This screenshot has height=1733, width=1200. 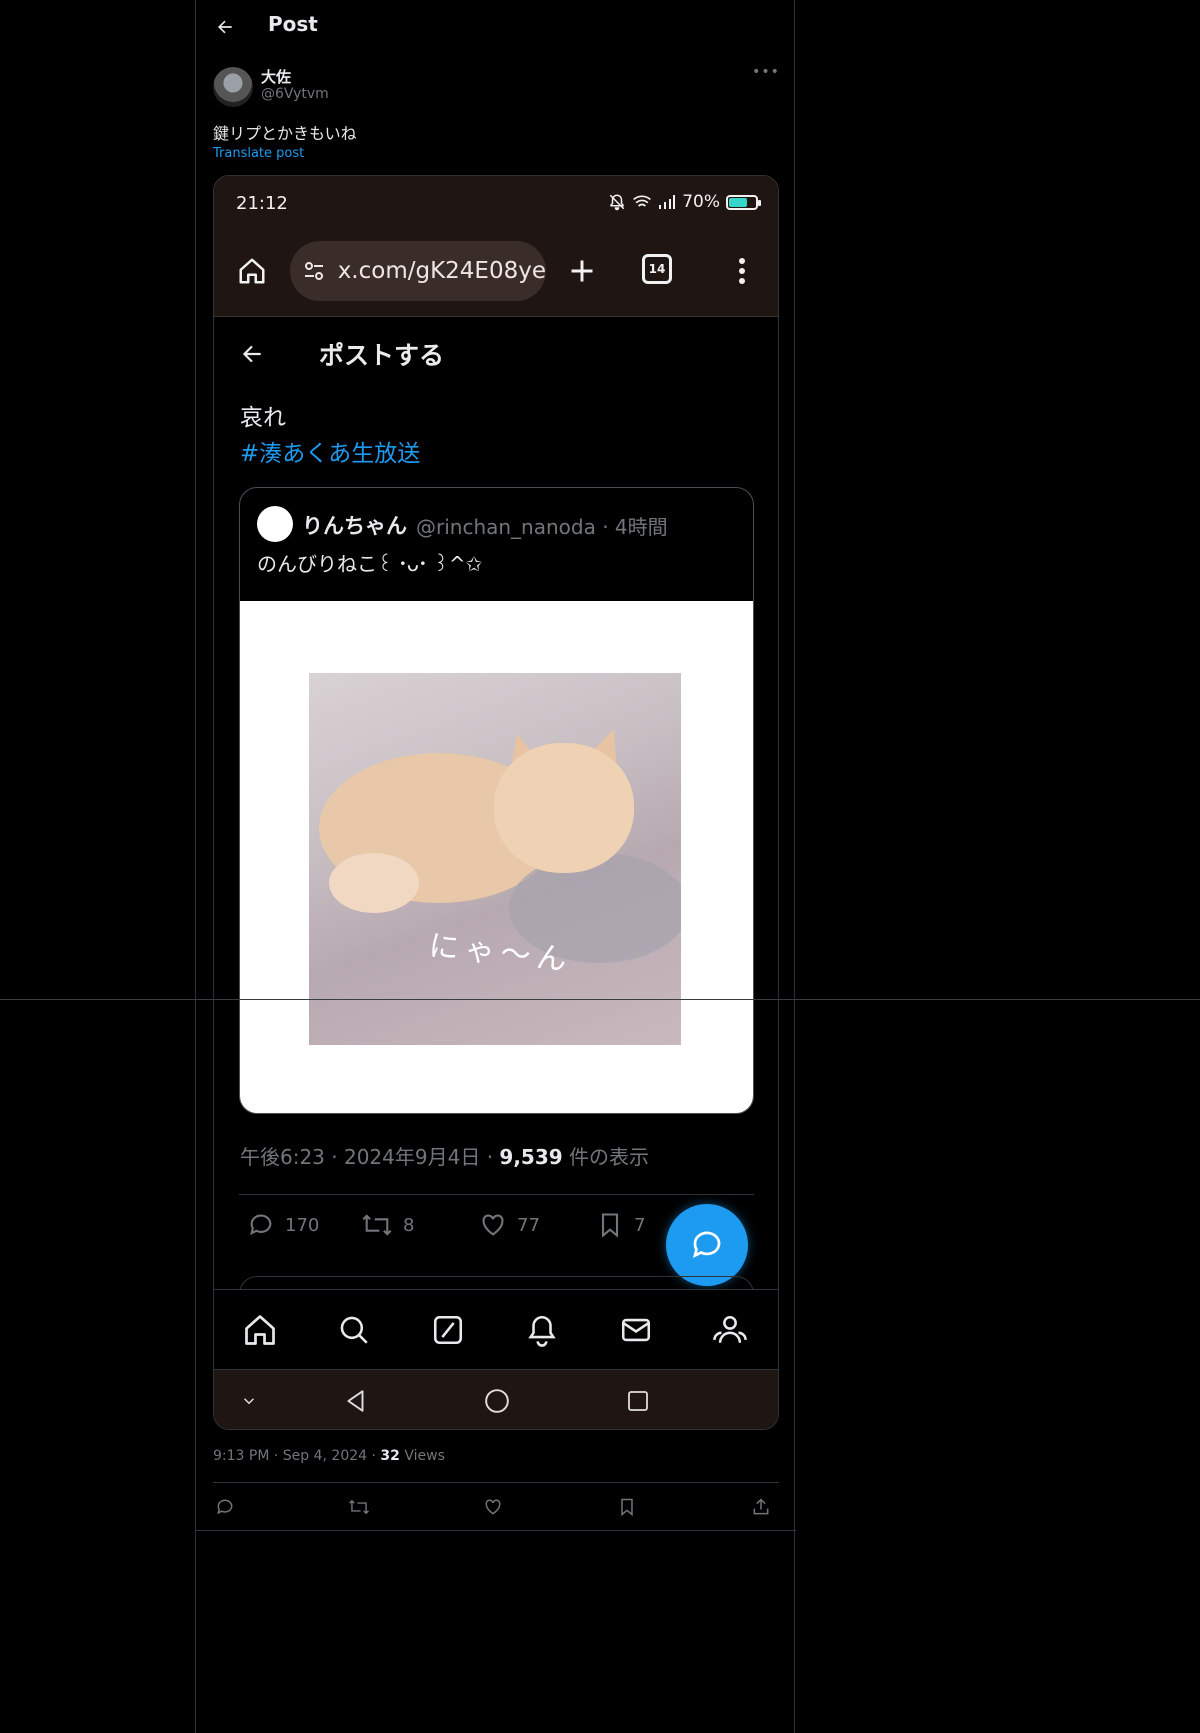 What do you see at coordinates (742, 271) in the screenshot?
I see `browser-menu-icon` at bounding box center [742, 271].